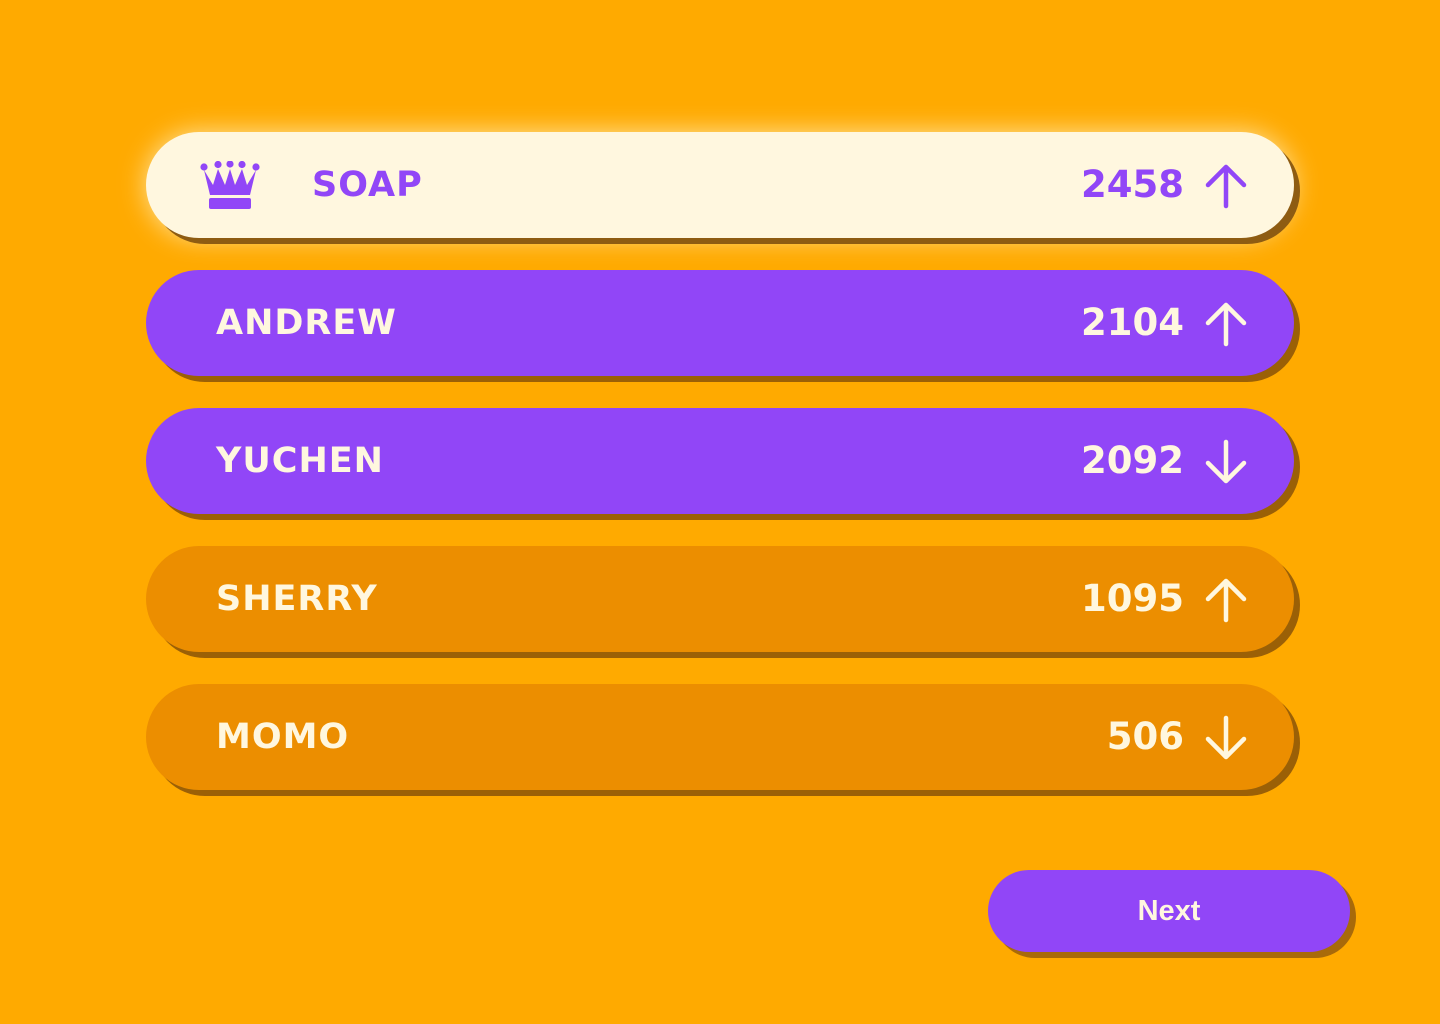 Image resolution: width=1440 pixels, height=1024 pixels. What do you see at coordinates (1145, 736) in the screenshot?
I see `player-score: 506` at bounding box center [1145, 736].